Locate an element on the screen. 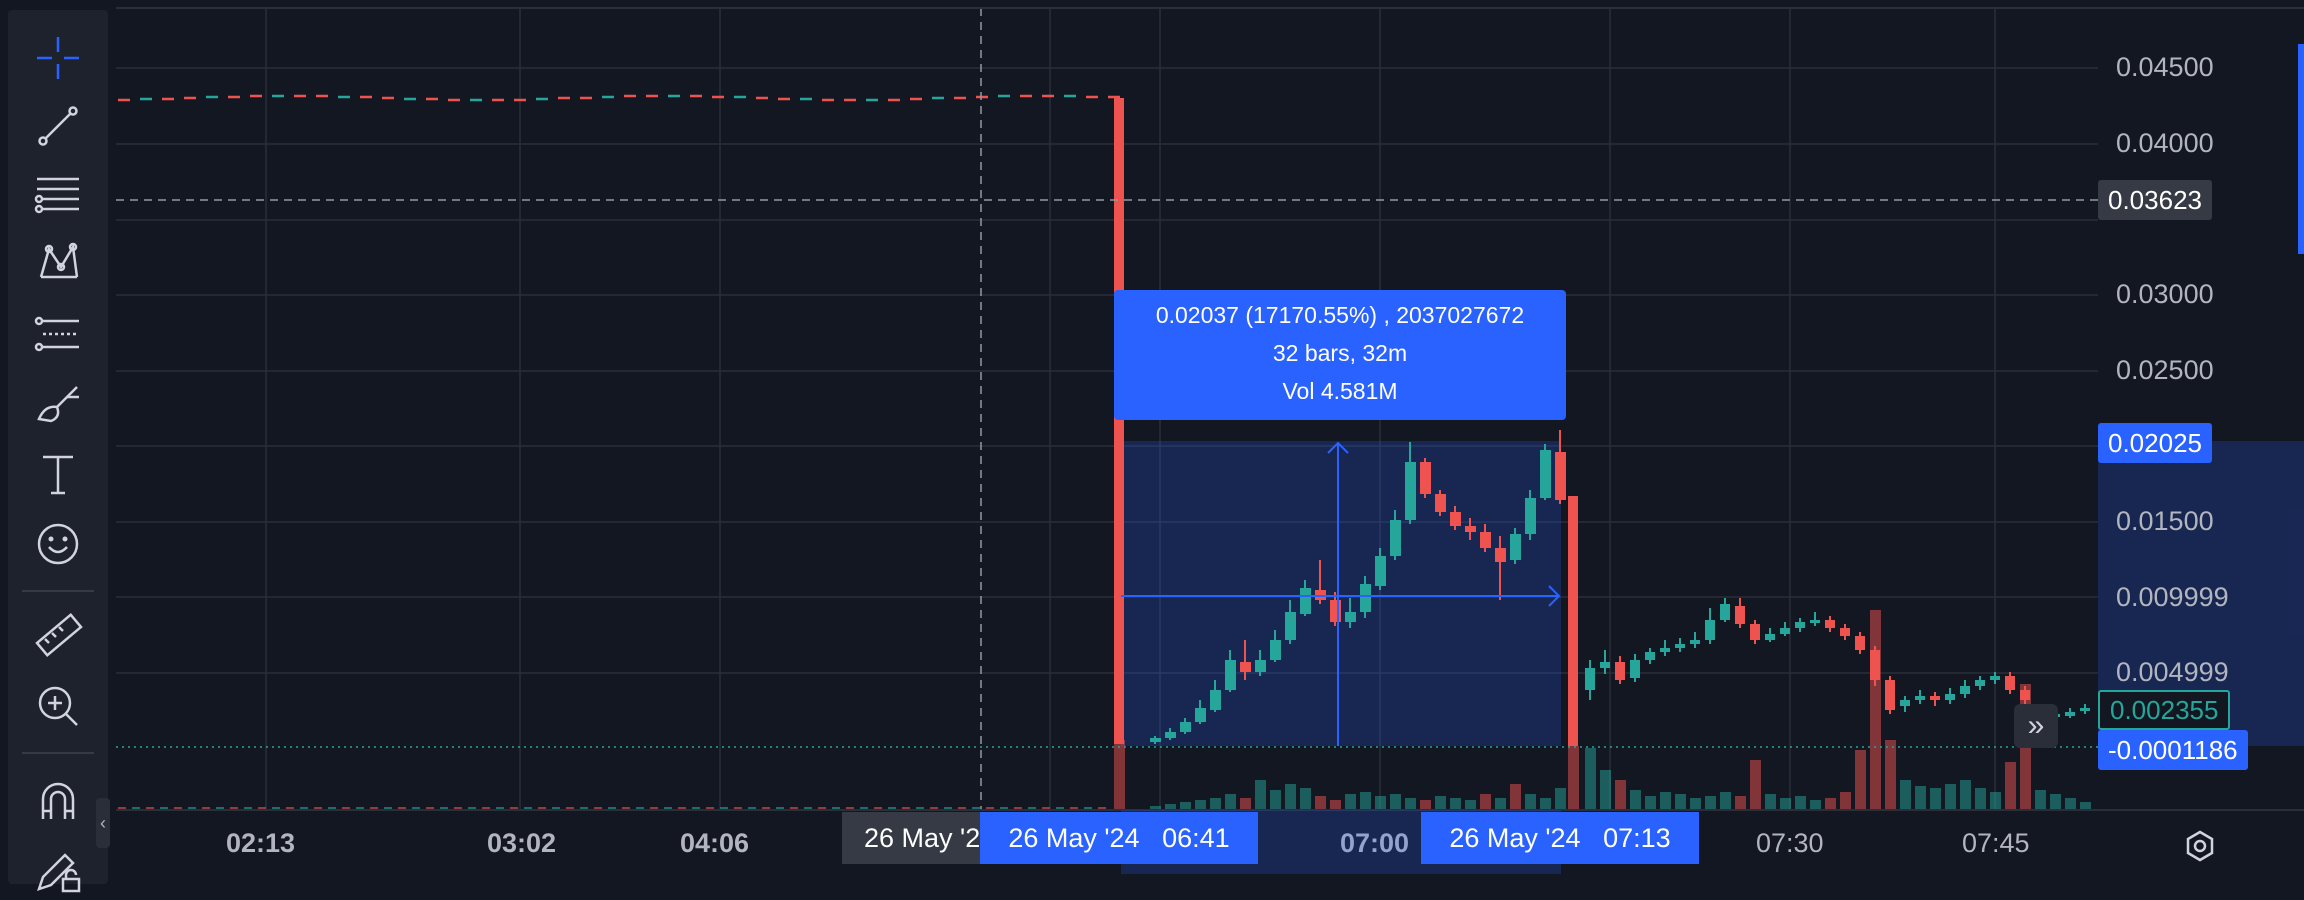 Image resolution: width=2304 pixels, height=900 pixels. measure-tooltip-bars: 32 bars, 32m is located at coordinates (1340, 353).